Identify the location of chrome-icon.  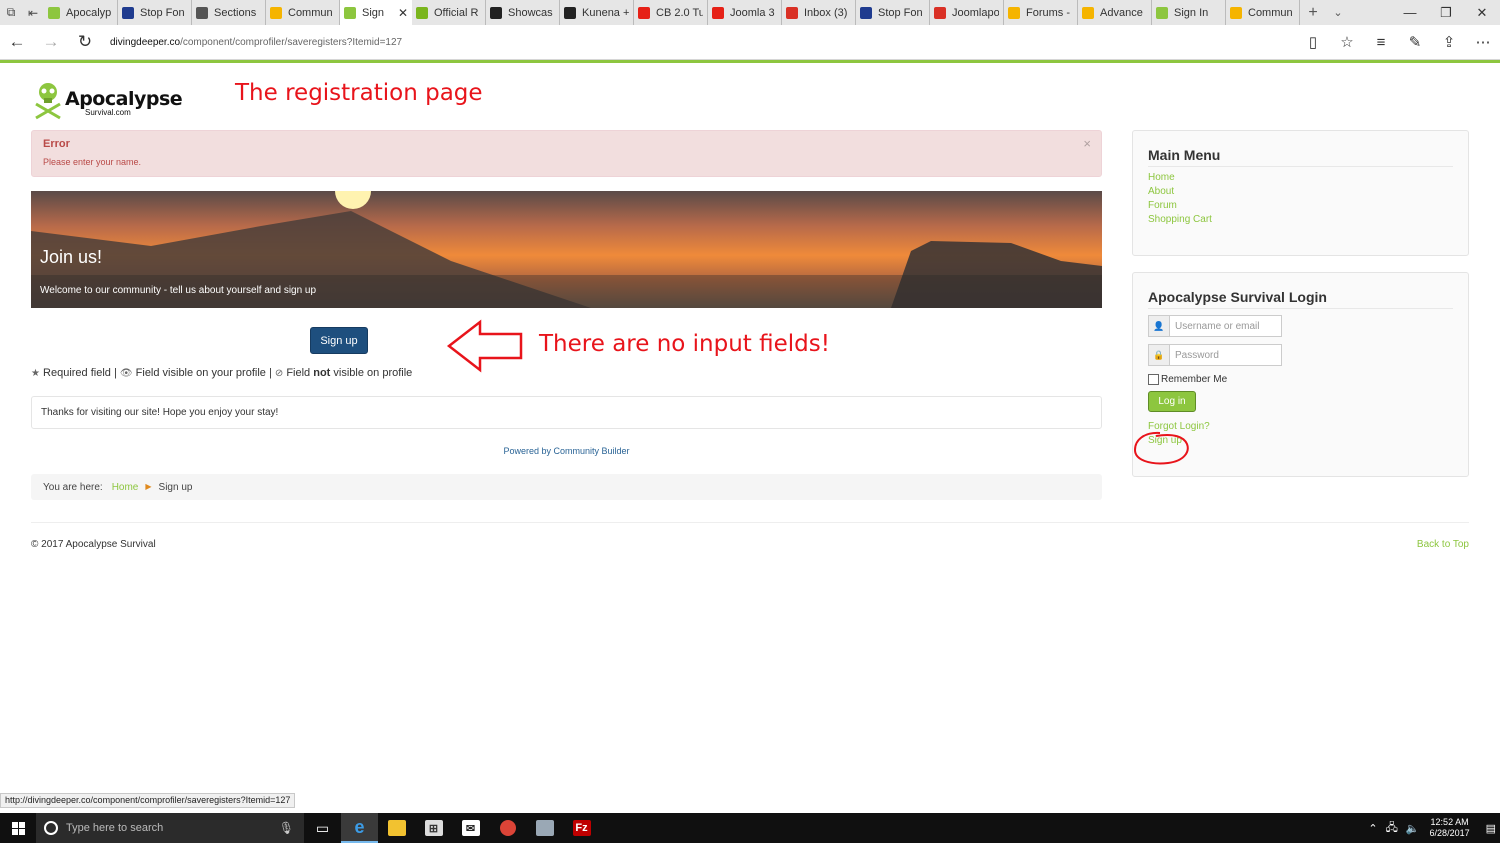
(507, 828).